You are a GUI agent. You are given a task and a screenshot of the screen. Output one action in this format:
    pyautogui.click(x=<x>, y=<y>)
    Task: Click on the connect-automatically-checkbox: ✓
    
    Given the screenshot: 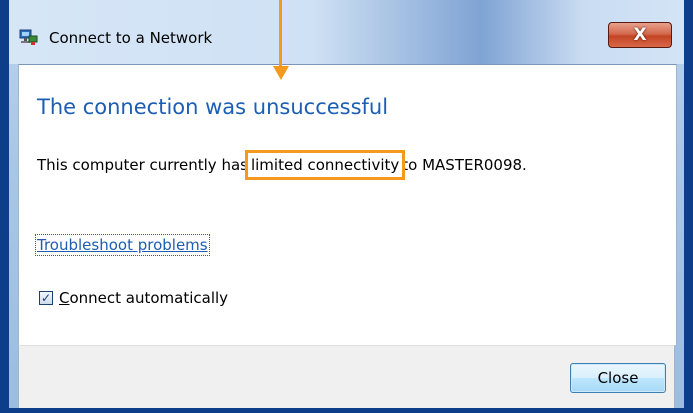 What is the action you would take?
    pyautogui.click(x=46, y=298)
    